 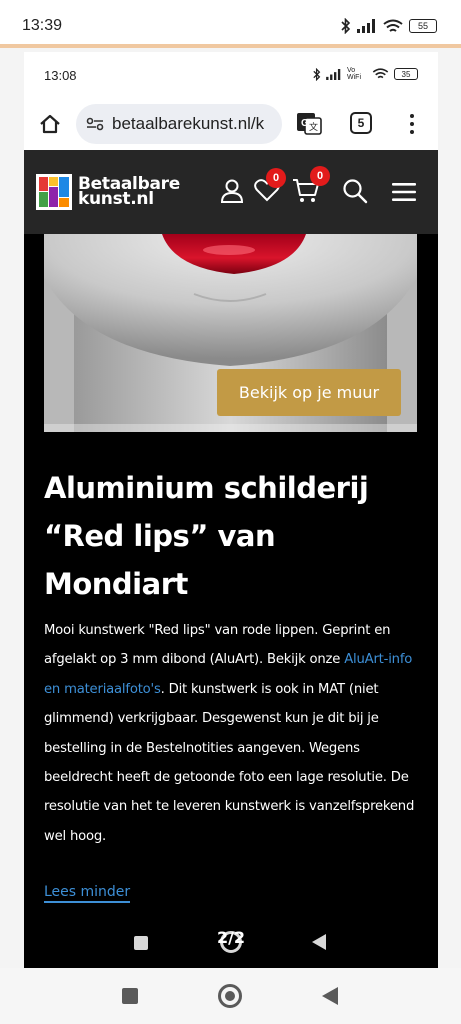 I want to click on inner-clock: 13:08, so click(x=60, y=75).